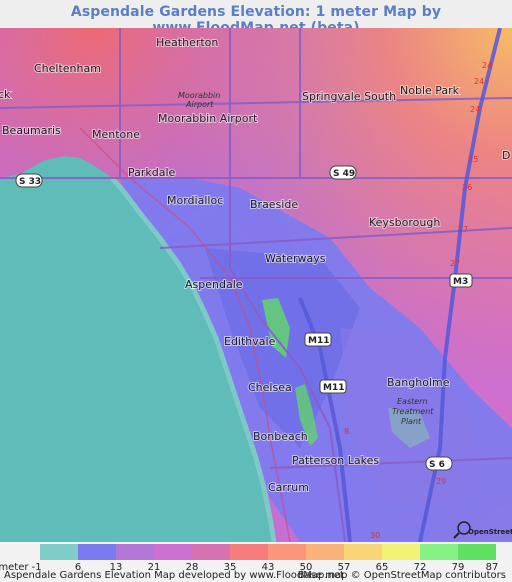 This screenshot has width=512, height=582. What do you see at coordinates (506, 155) in the screenshot?
I see `place-d-partial: D` at bounding box center [506, 155].